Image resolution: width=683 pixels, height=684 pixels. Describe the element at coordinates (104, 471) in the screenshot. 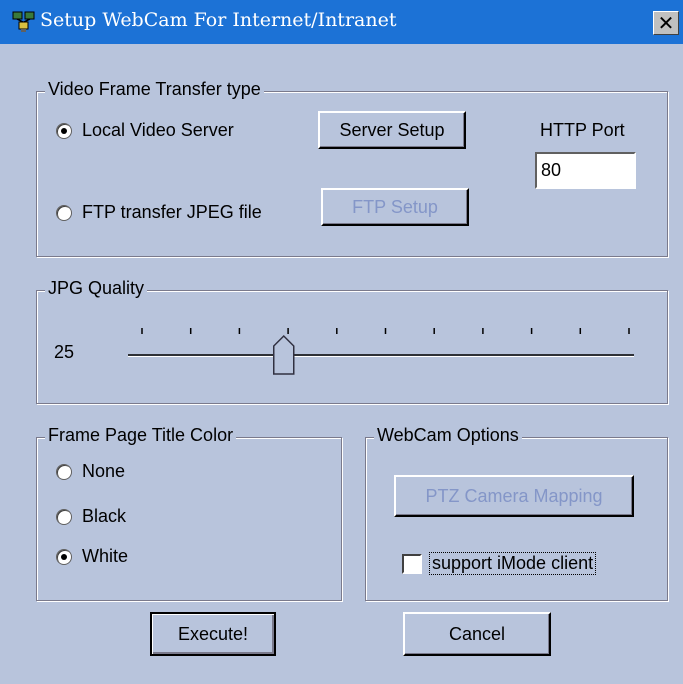

I see `radio-label: None` at that location.